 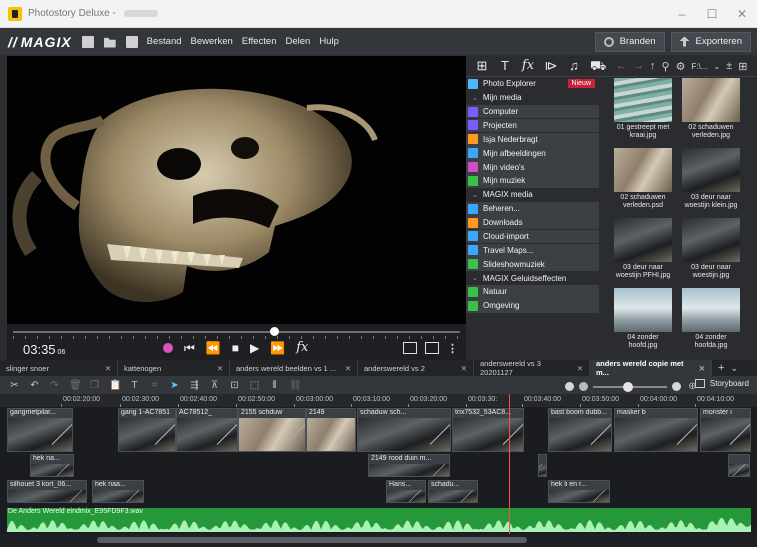 I want to click on fast-forward-button: ⏩, so click(x=277, y=348).